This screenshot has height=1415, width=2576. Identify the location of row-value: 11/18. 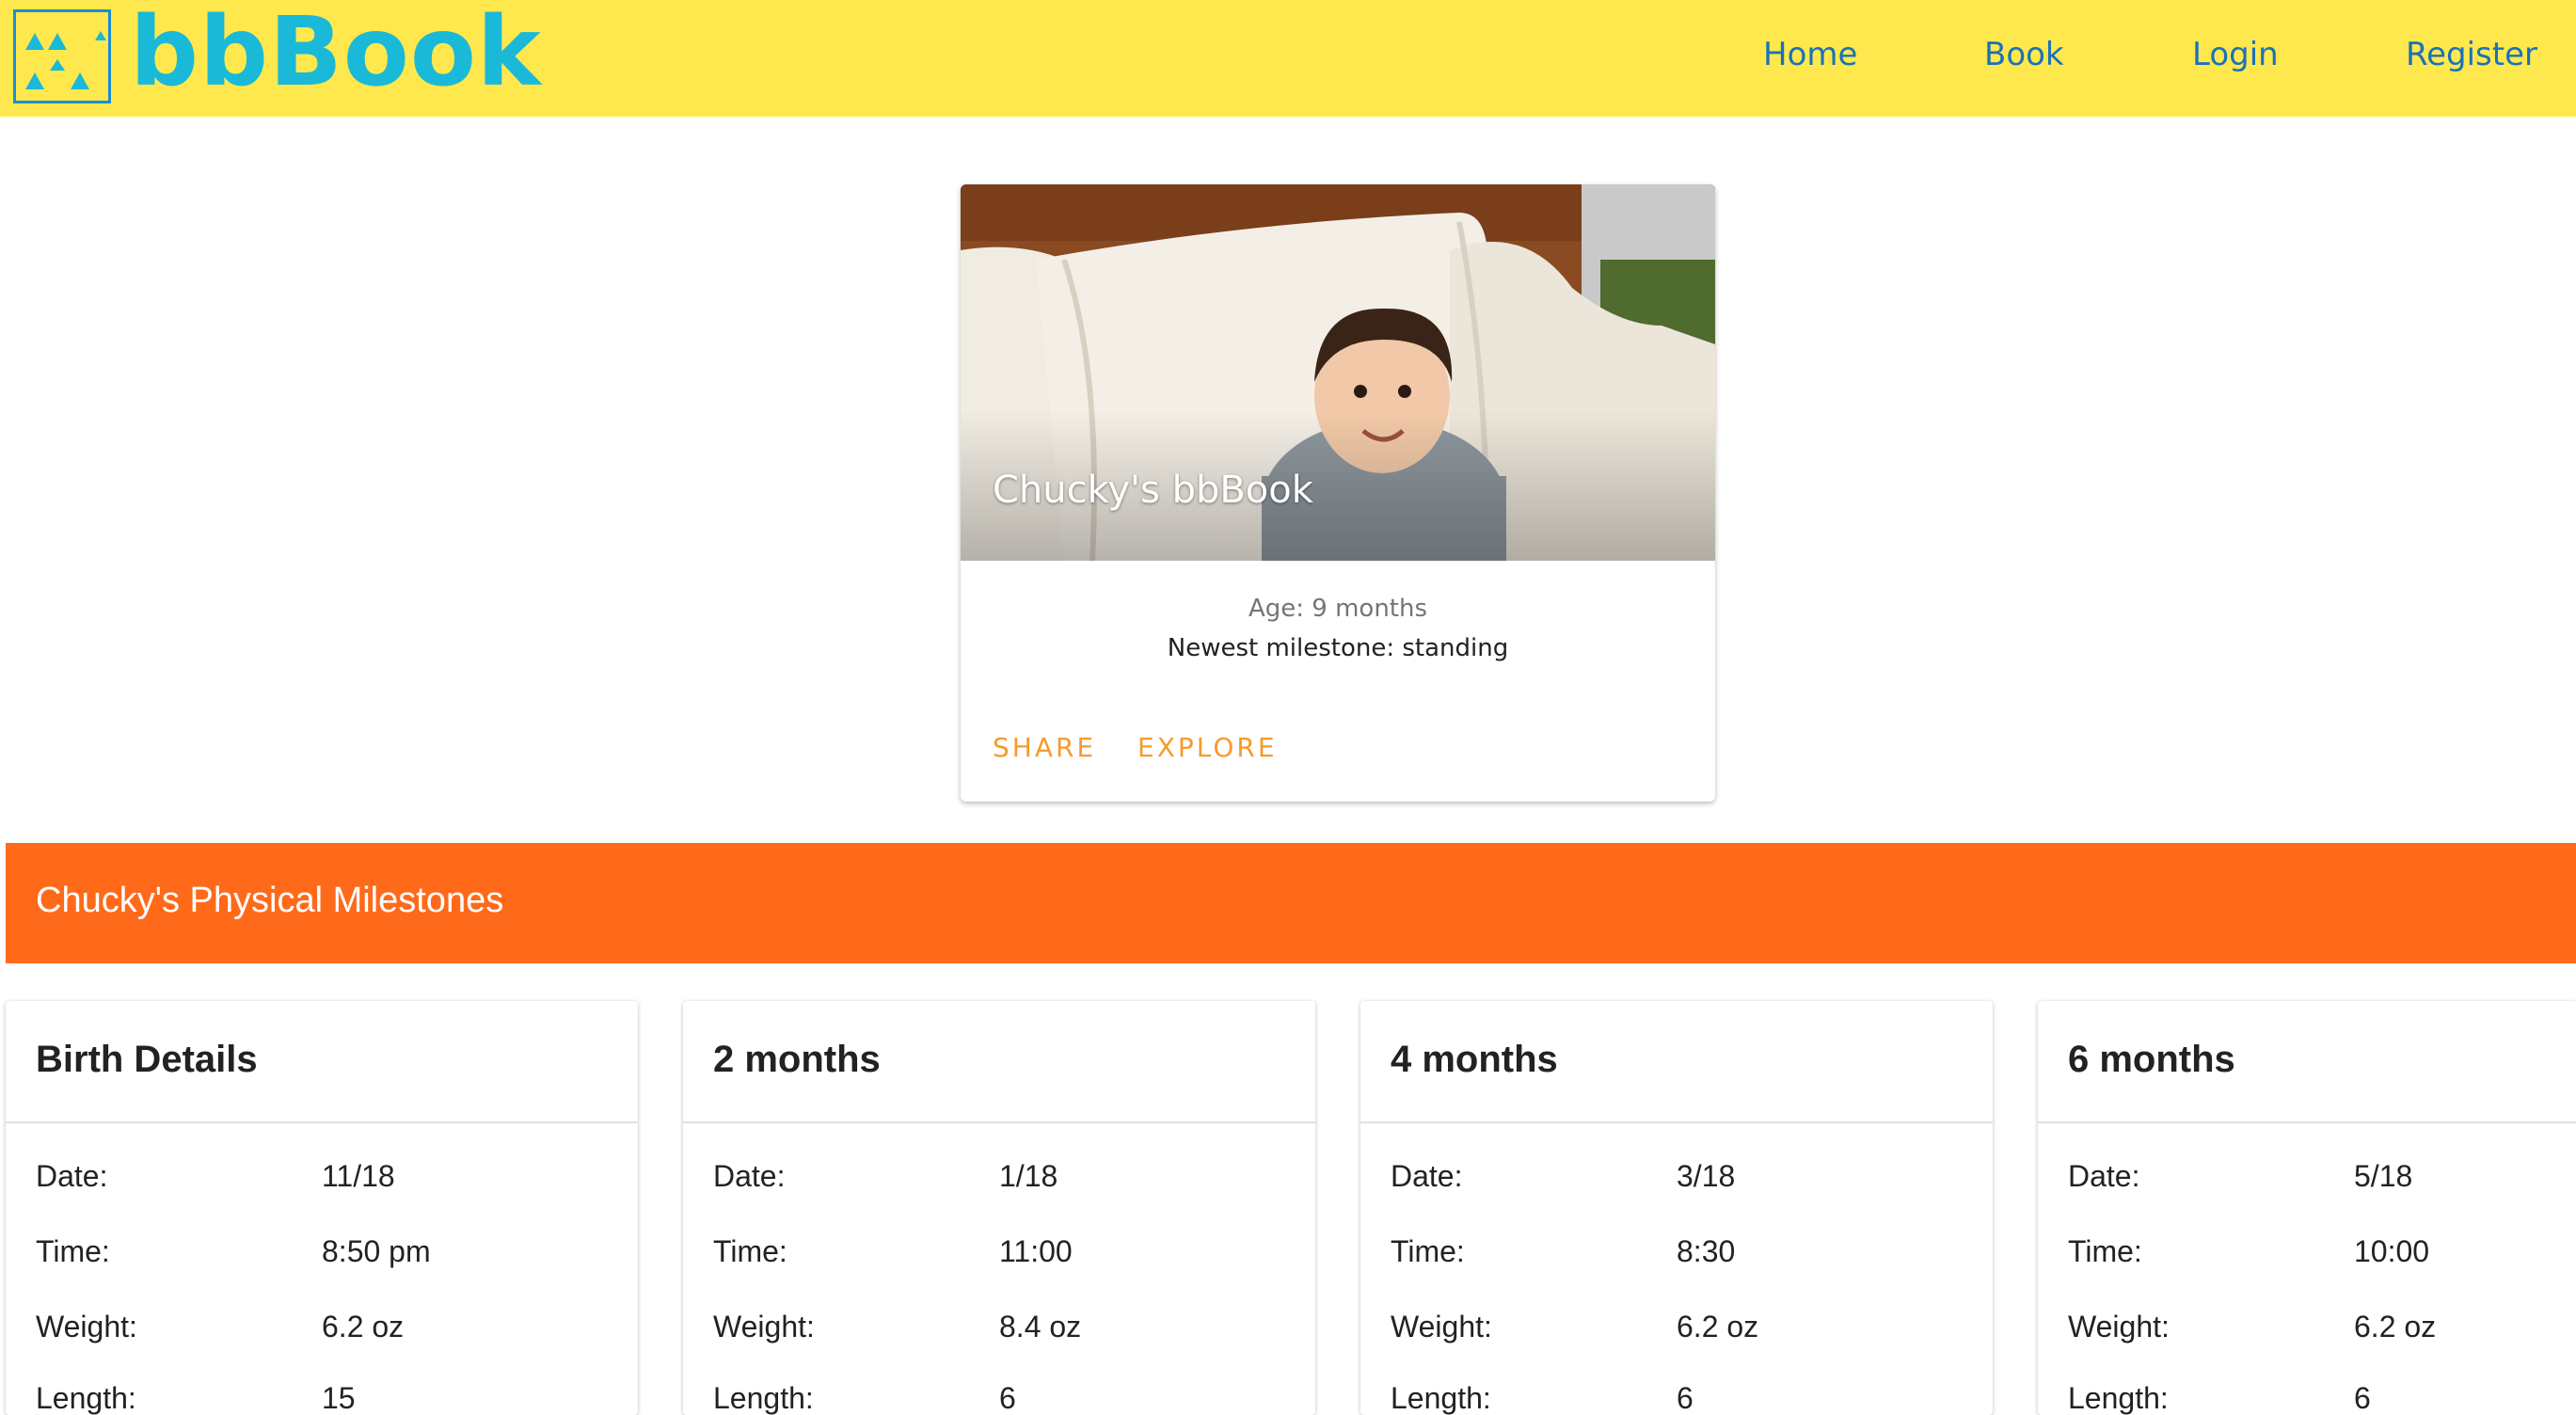
(359, 1176).